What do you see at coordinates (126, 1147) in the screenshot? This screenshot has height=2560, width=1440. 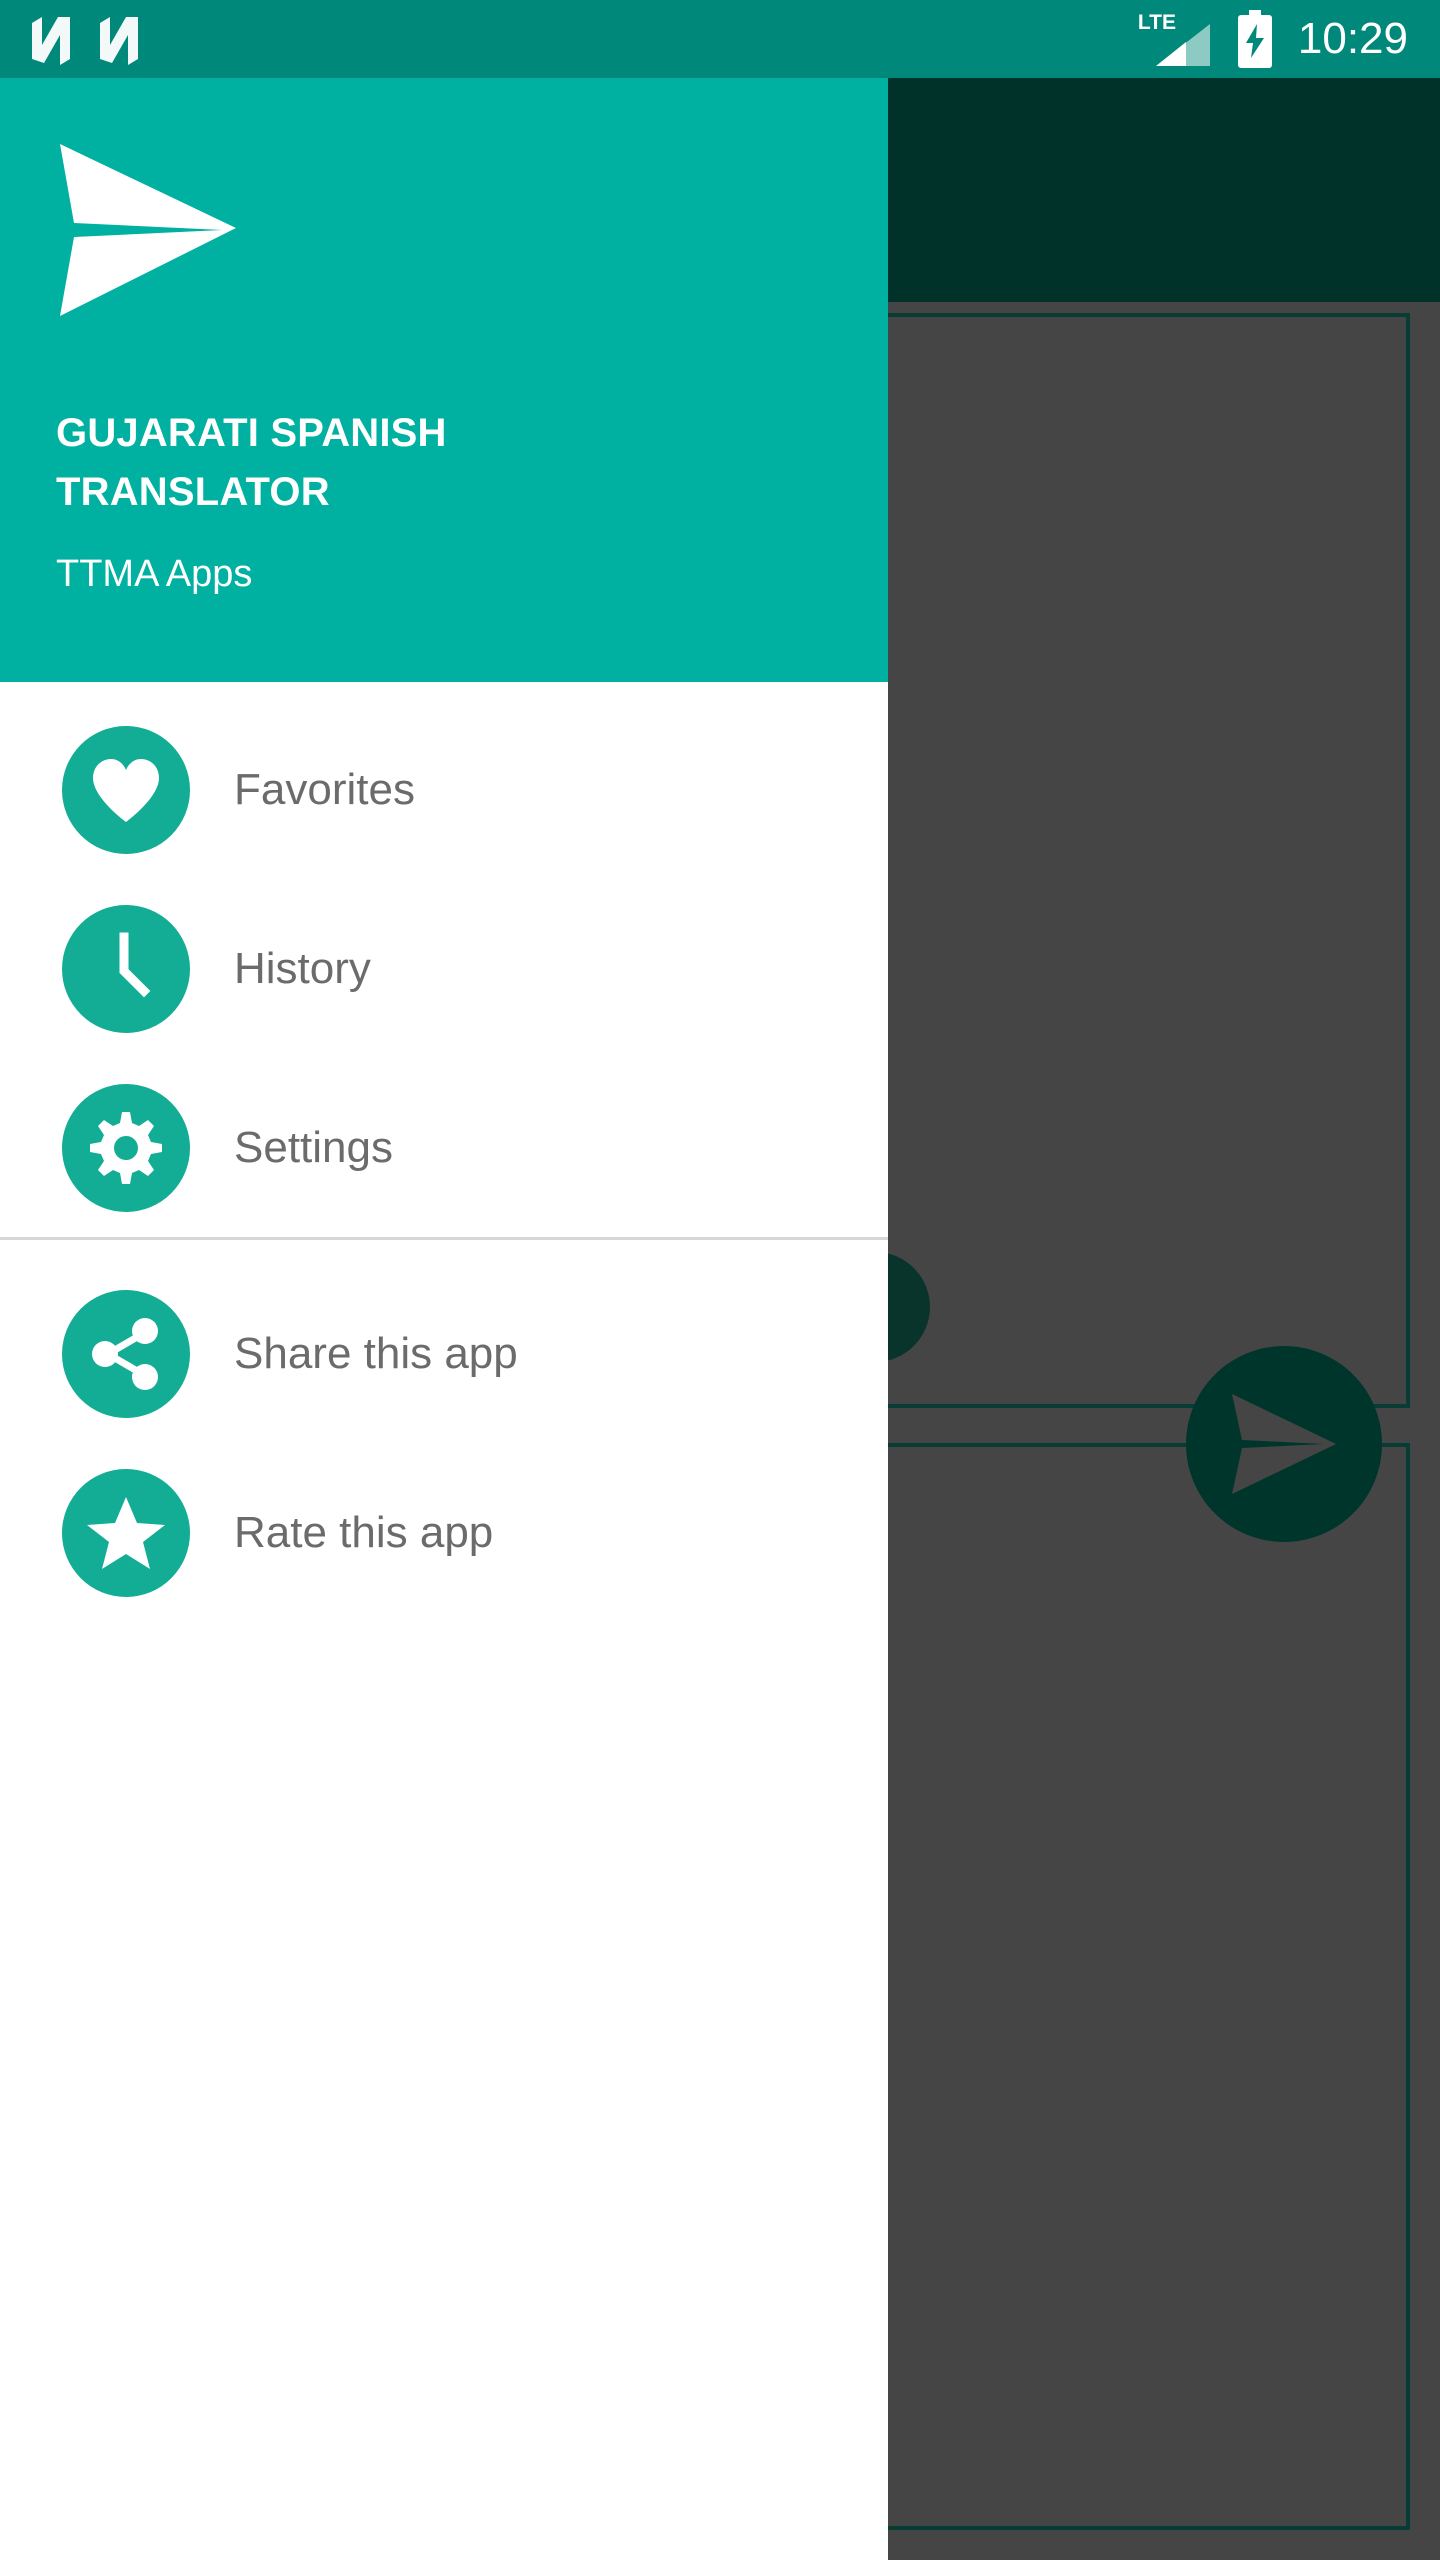 I see `gear-icon` at bounding box center [126, 1147].